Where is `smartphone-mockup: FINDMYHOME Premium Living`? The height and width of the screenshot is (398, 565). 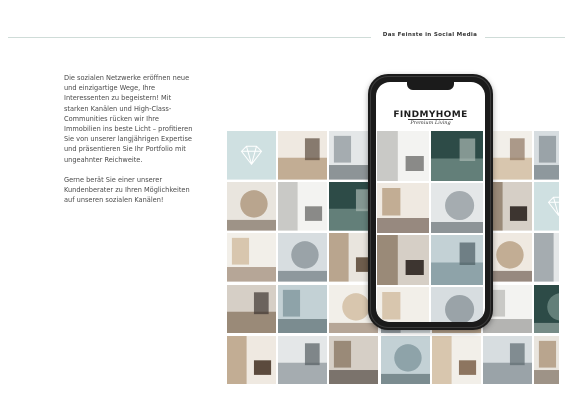
smartphone-mockup: FINDMYHOME Premium Living is located at coordinates (430, 202).